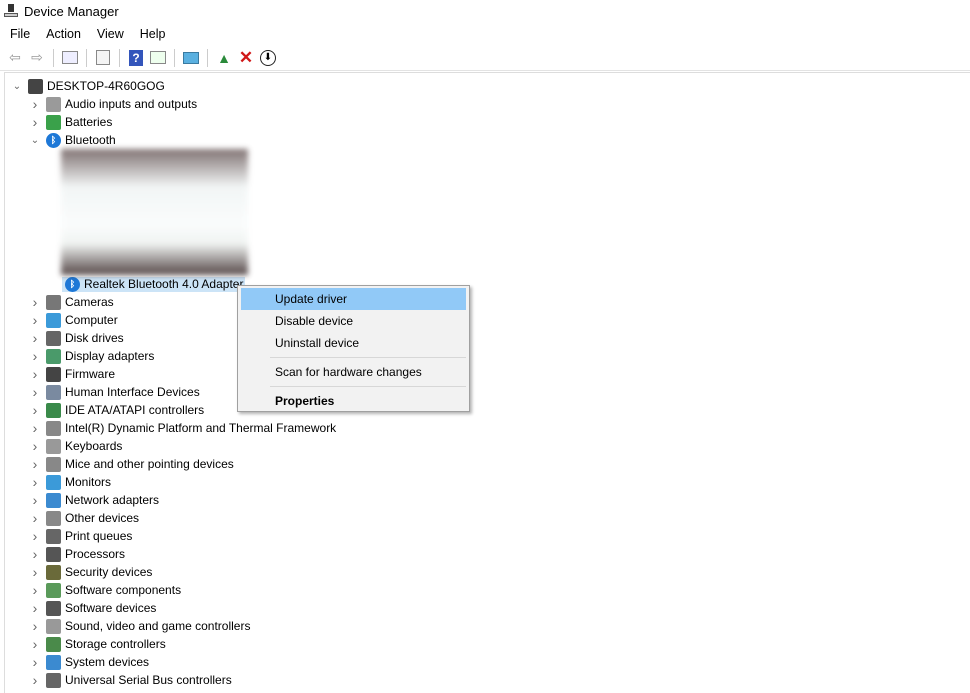 The height and width of the screenshot is (693, 970). Describe the element at coordinates (191, 58) in the screenshot. I see `scan-hardware-icon` at that location.